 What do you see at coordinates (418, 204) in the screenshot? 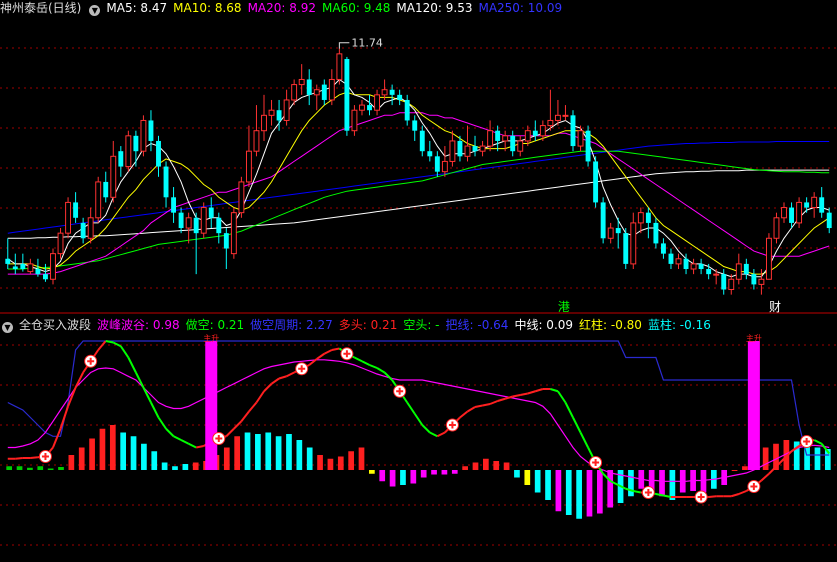
I see `ma120-line` at bounding box center [418, 204].